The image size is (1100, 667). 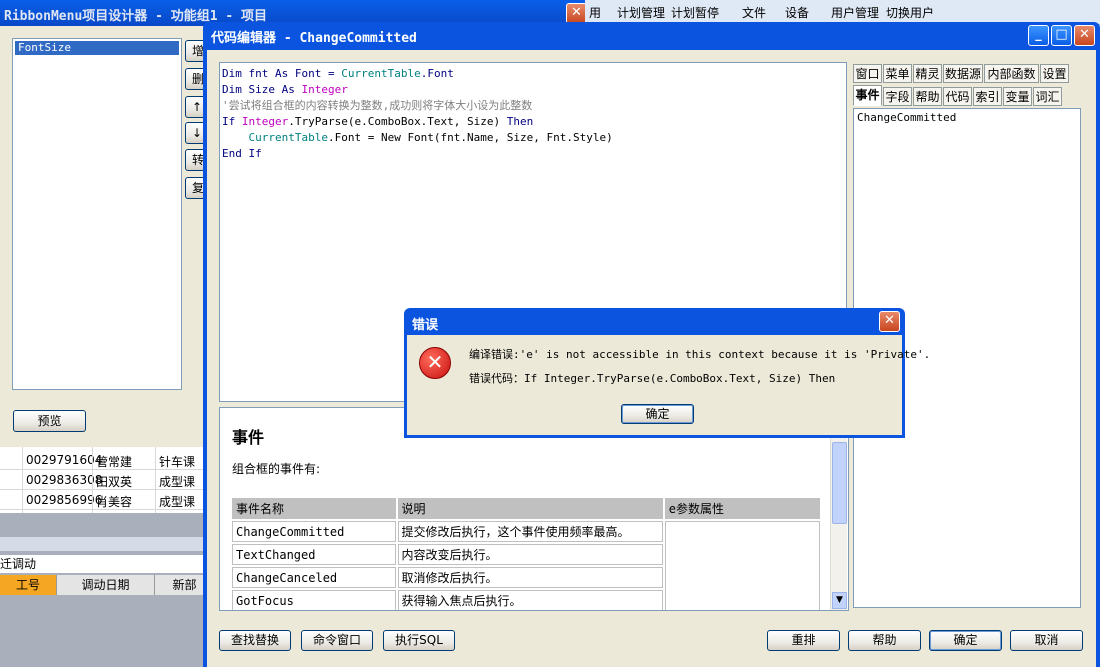 I want to click on bottom-right-button: 取消, so click(x=1046, y=640).